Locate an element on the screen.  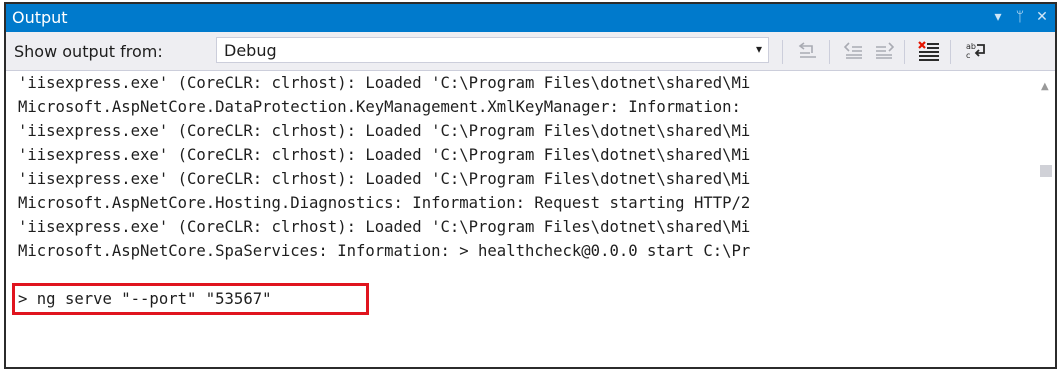
next-message-button is located at coordinates (884, 51).